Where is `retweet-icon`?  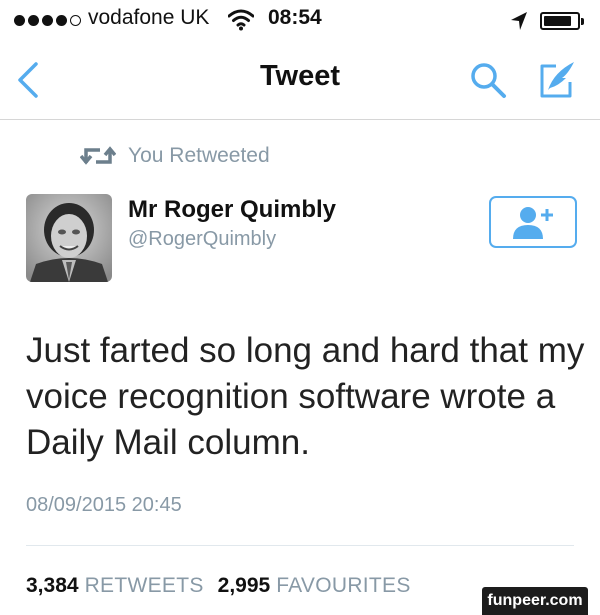
retweet-icon is located at coordinates (98, 155).